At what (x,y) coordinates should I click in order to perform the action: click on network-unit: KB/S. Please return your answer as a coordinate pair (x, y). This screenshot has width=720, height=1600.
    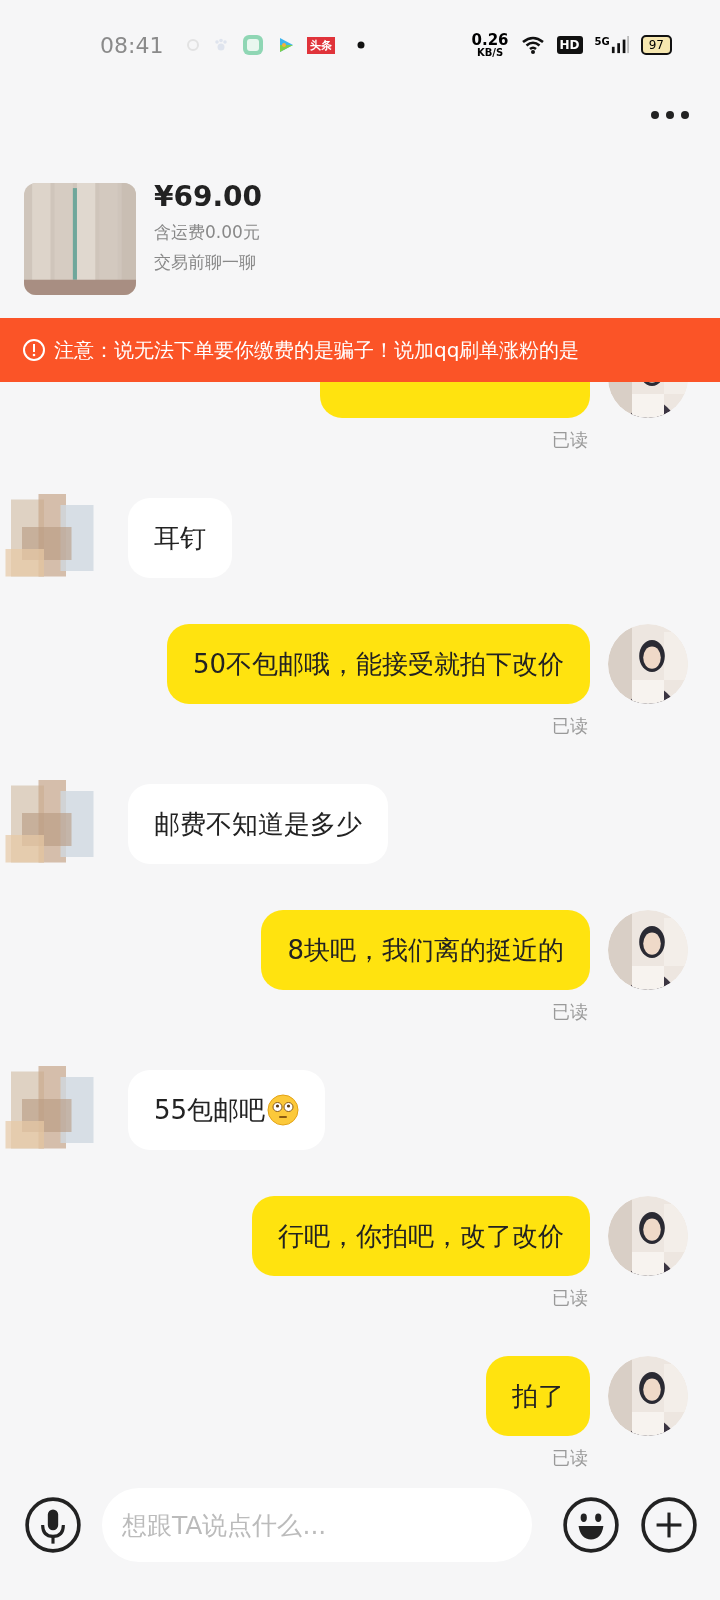
    Looking at the image, I should click on (490, 52).